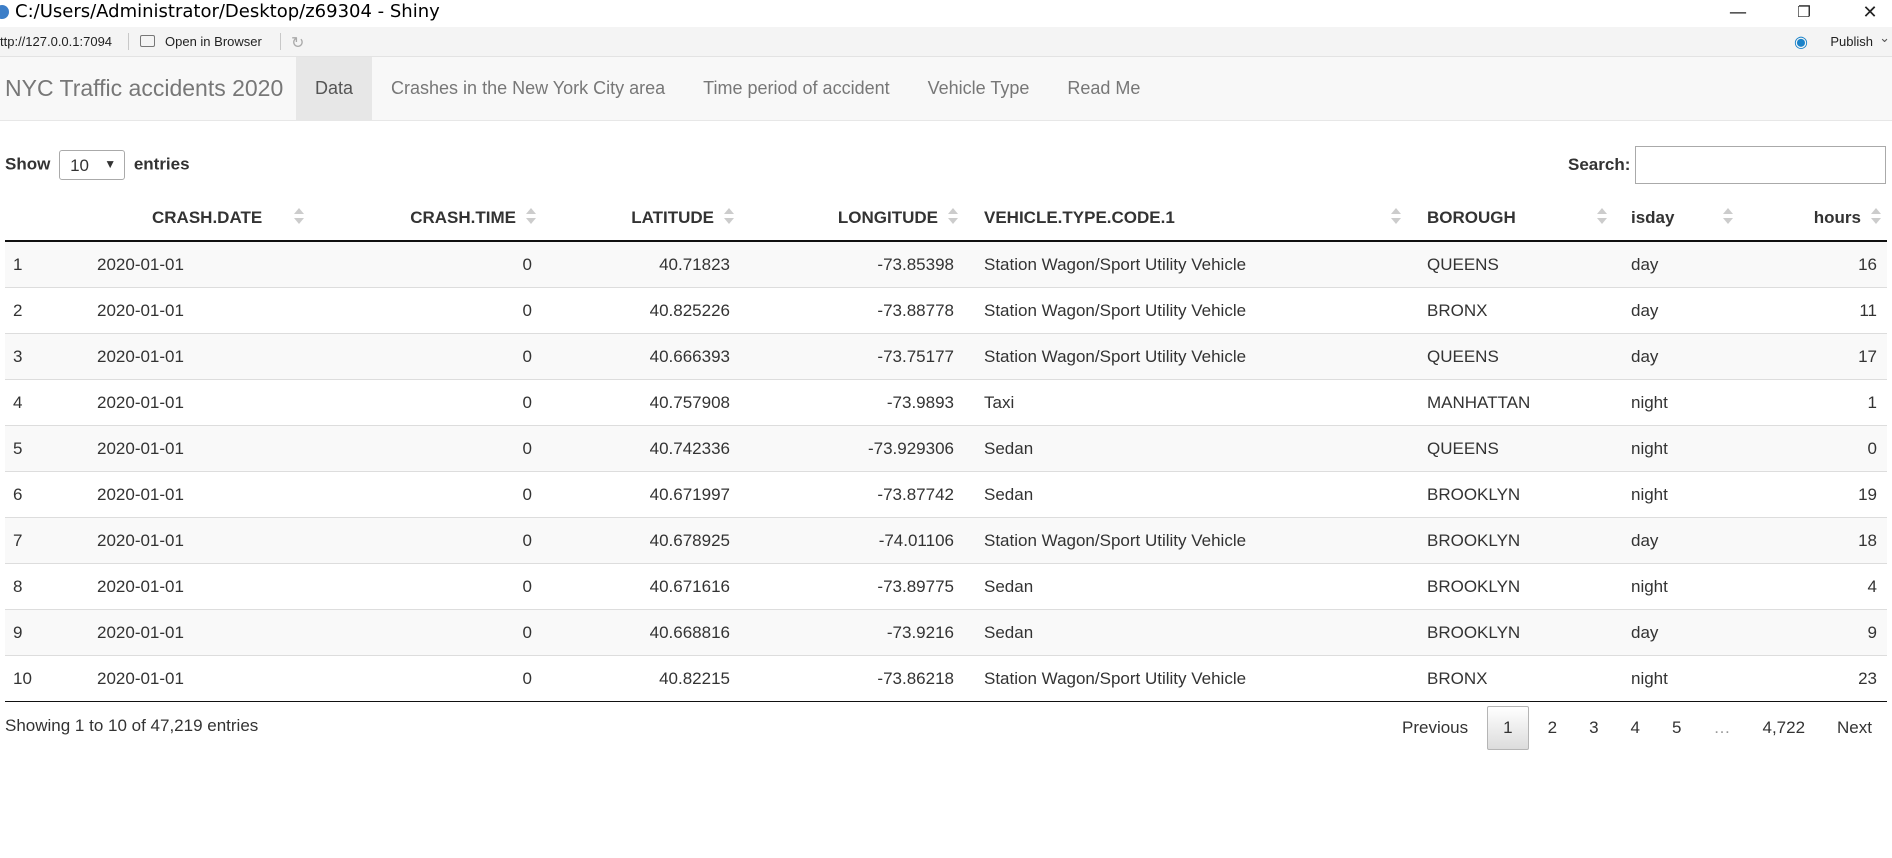 Image resolution: width=1892 pixels, height=858 pixels. What do you see at coordinates (641, 586) in the screenshot?
I see `table-cell: 40.671616` at bounding box center [641, 586].